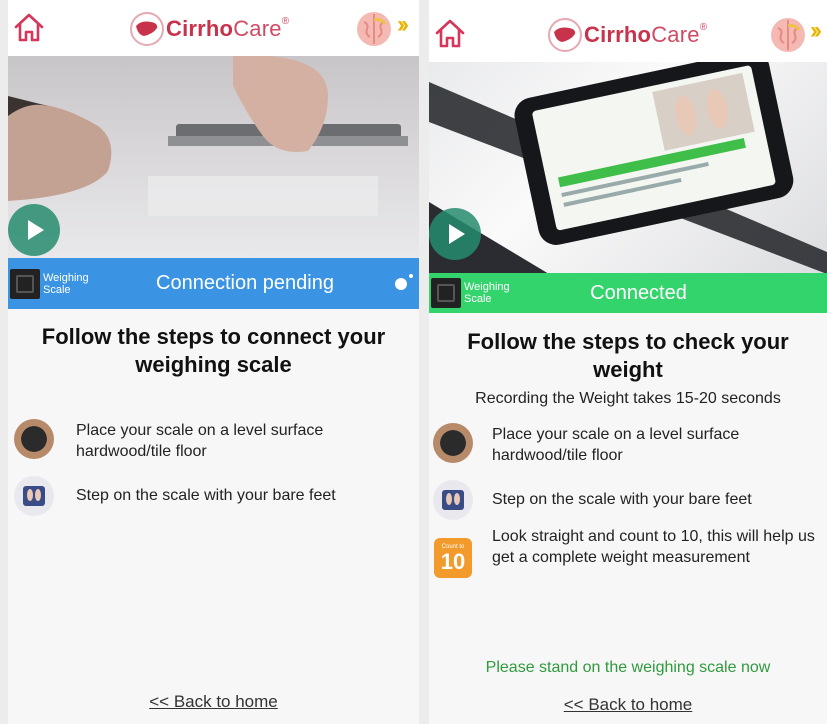 The image size is (827, 724). Describe the element at coordinates (245, 283) in the screenshot. I see `connection-status-text: Connection pending` at that location.